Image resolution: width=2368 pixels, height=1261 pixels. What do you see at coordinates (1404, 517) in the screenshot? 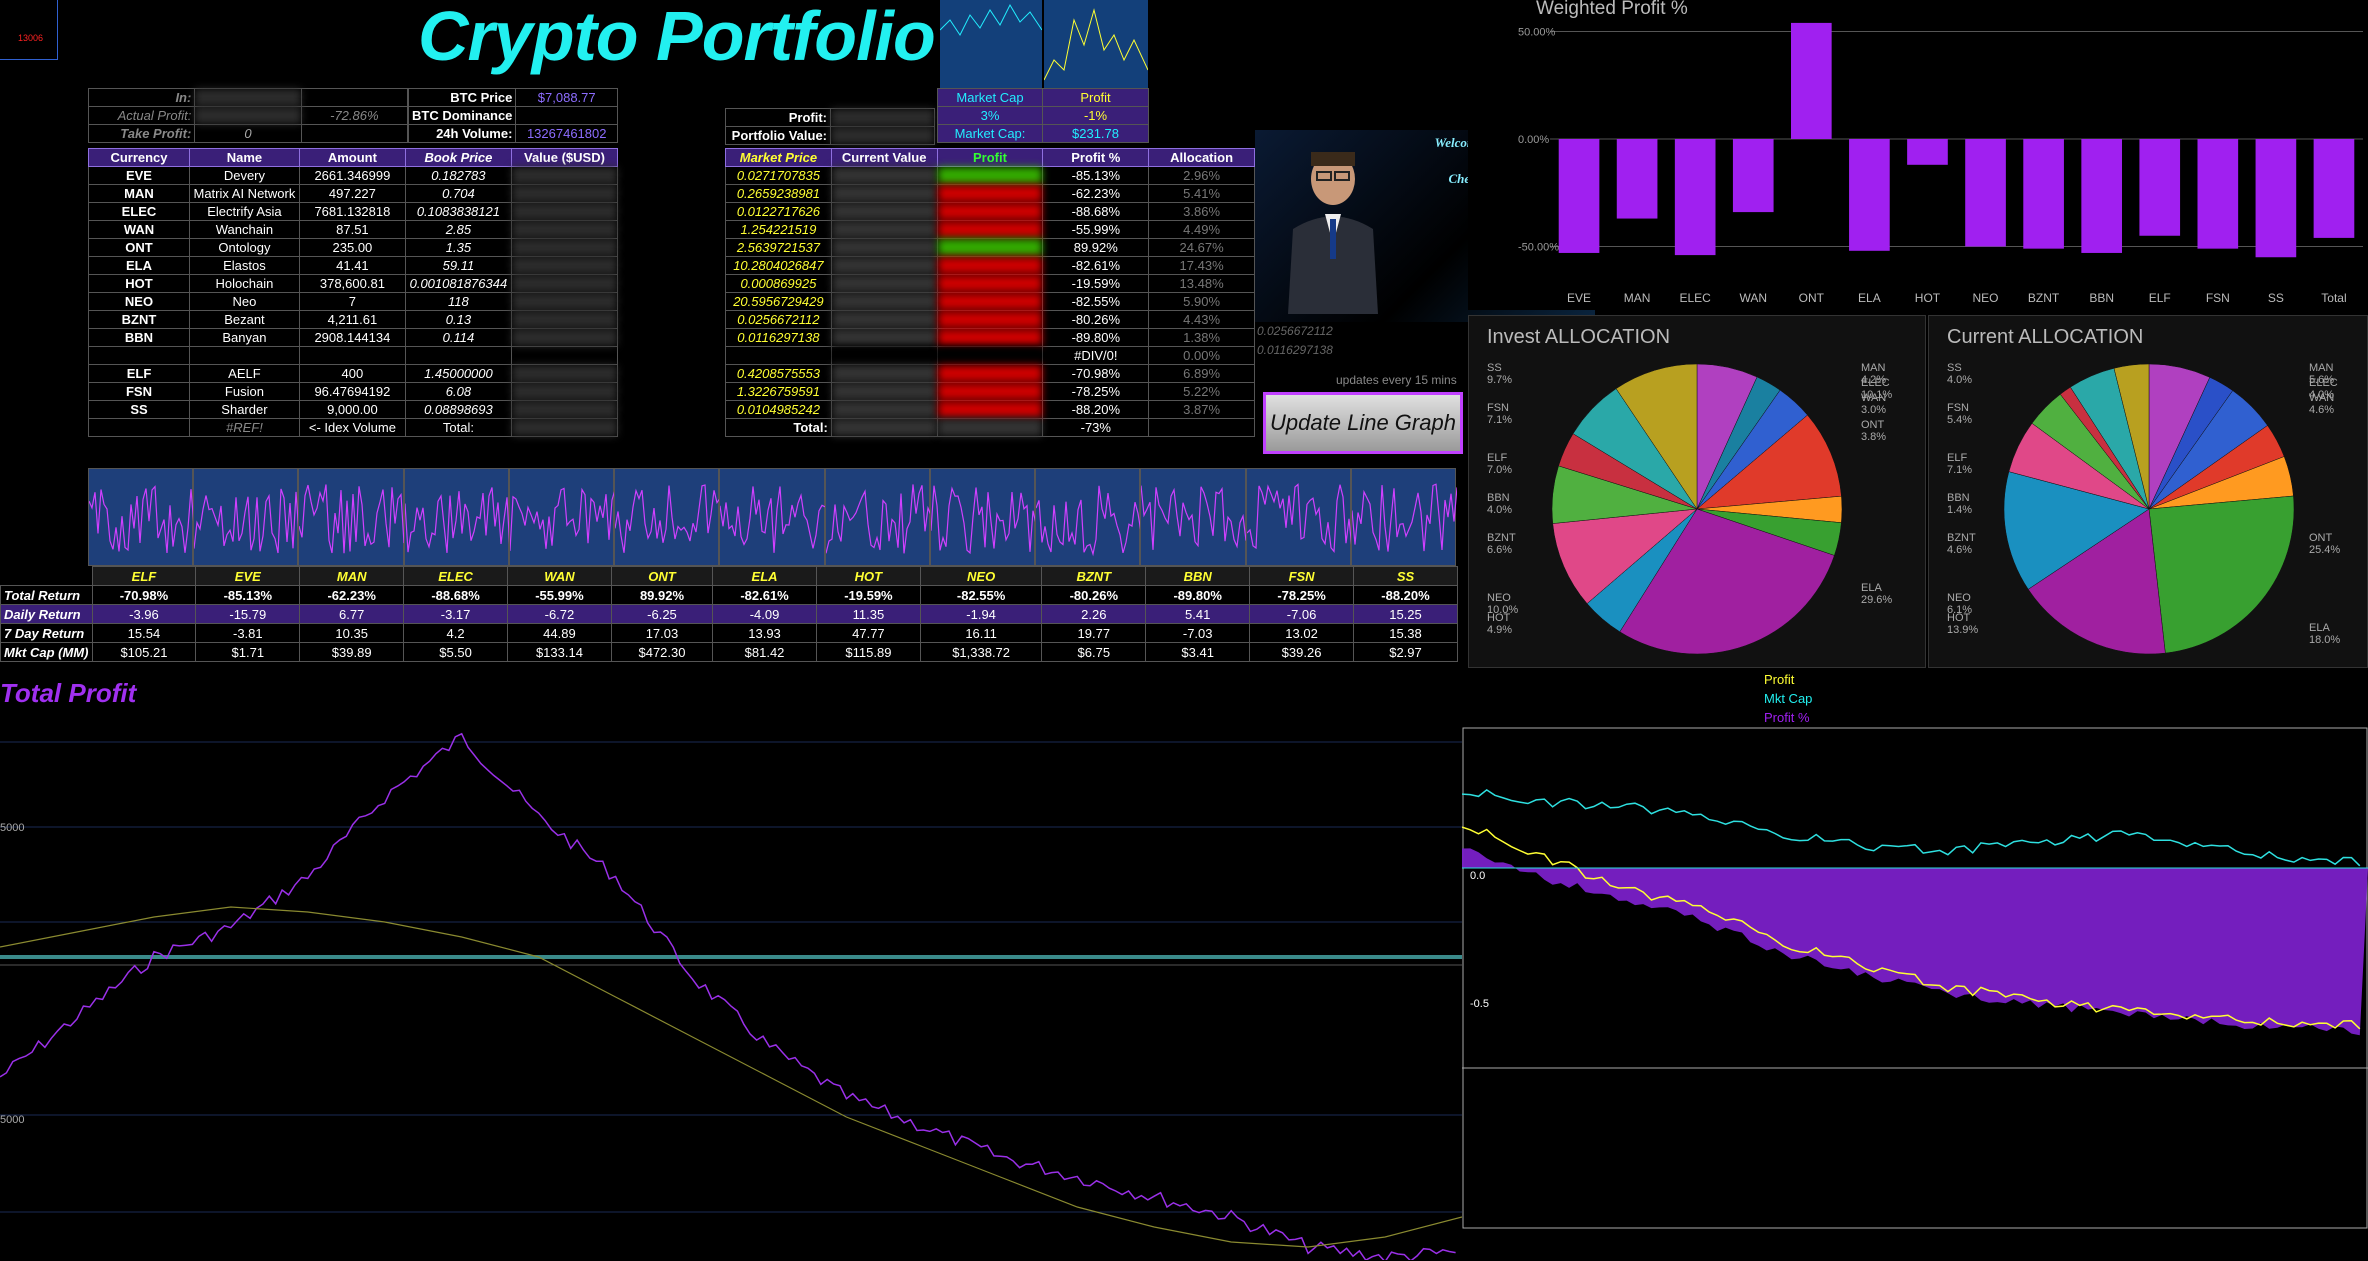
I see `sparkline-ss` at bounding box center [1404, 517].